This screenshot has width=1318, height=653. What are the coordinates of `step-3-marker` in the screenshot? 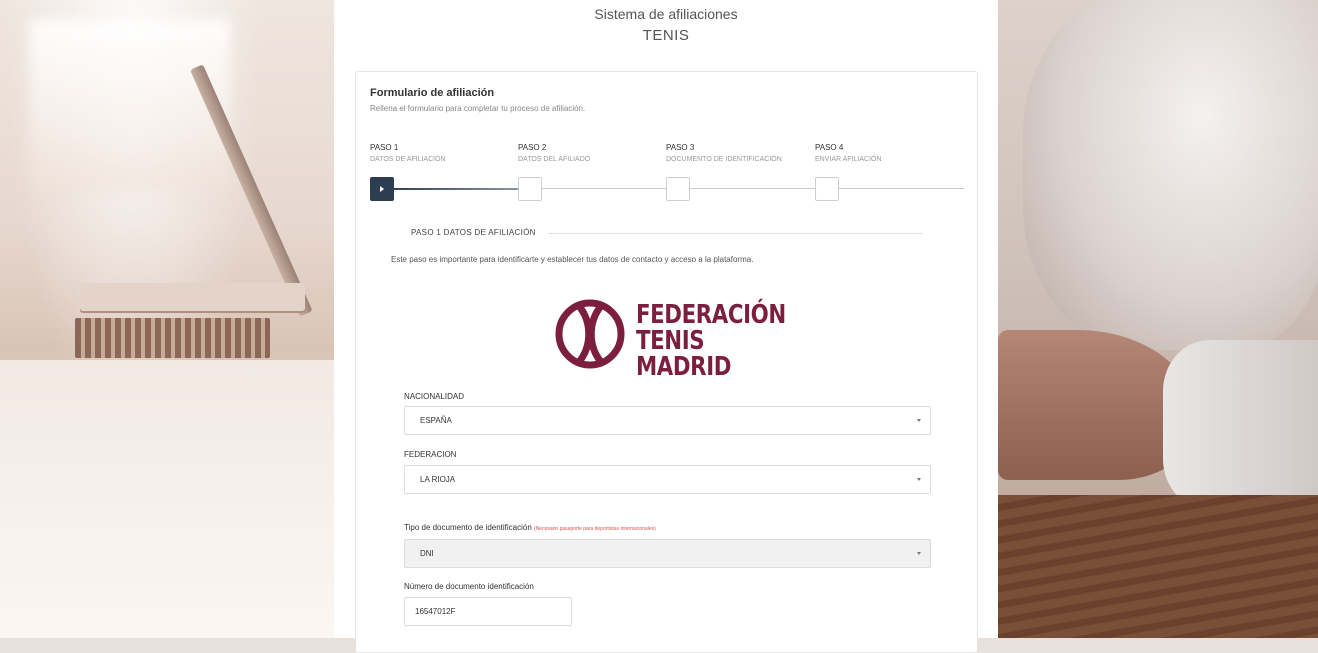 It's located at (678, 189).